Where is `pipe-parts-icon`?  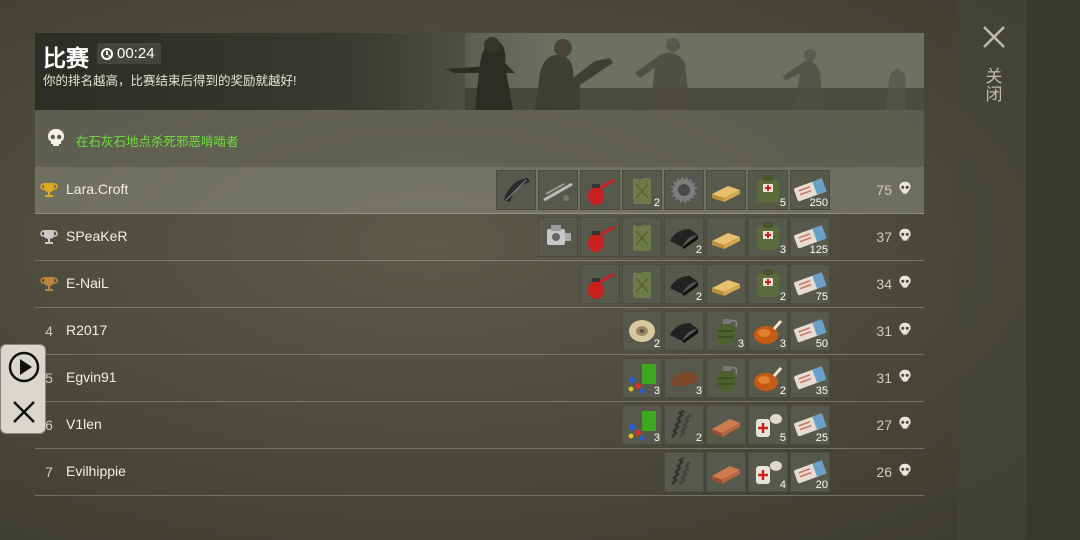
pipe-parts-icon is located at coordinates (558, 192).